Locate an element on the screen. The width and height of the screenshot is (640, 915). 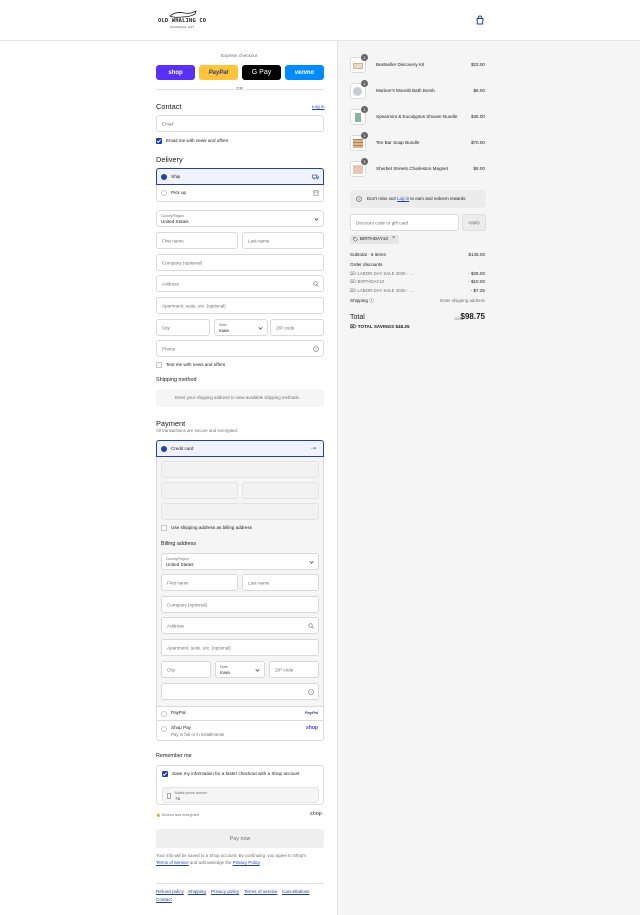
remember-me-heading: Remember me is located at coordinates (174, 756).